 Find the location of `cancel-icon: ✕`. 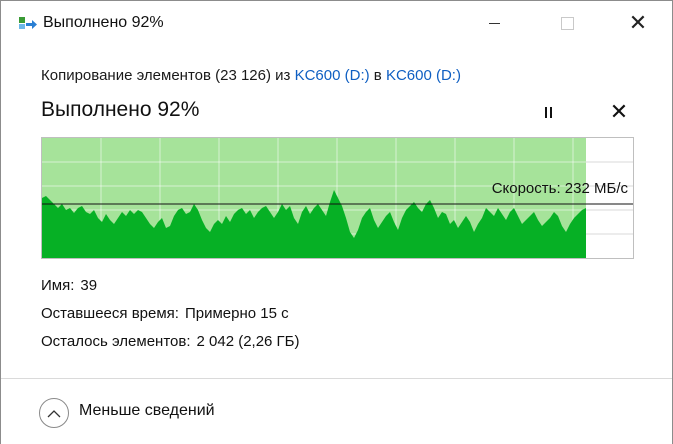

cancel-icon: ✕ is located at coordinates (619, 111).